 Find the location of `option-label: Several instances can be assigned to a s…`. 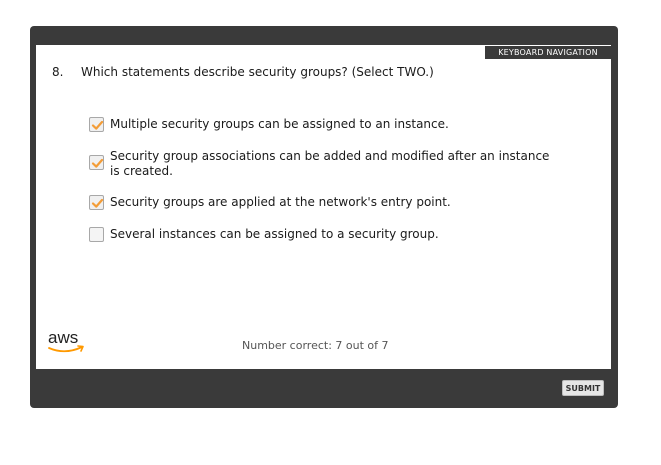

option-label: Several instances can be assigned to a s… is located at coordinates (274, 234).